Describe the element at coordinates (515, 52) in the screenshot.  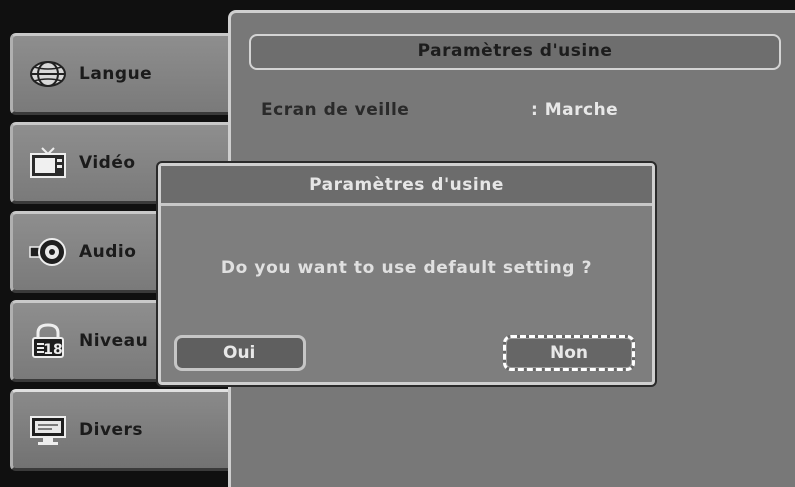
I see `panel-title: Paramètres d'usine` at that location.